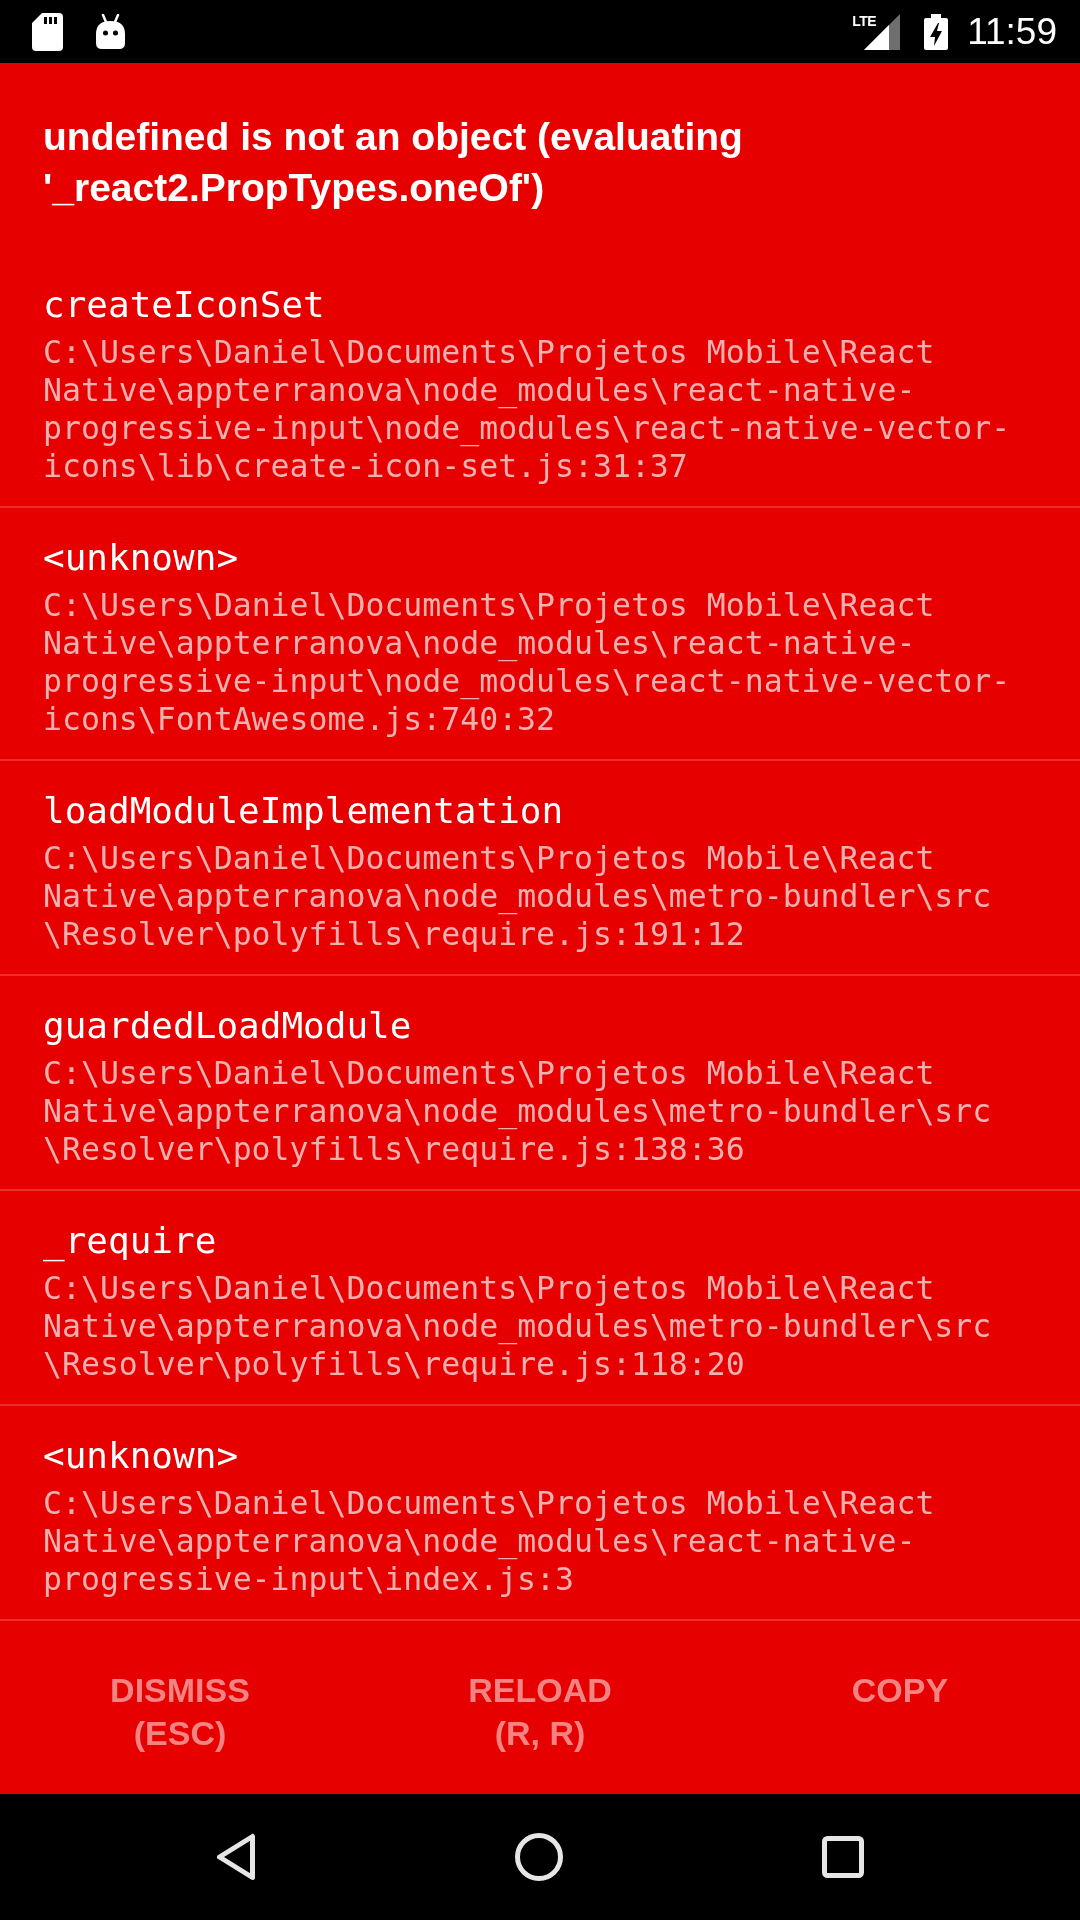 The height and width of the screenshot is (1920, 1080). What do you see at coordinates (843, 1857) in the screenshot?
I see `recents-icon` at bounding box center [843, 1857].